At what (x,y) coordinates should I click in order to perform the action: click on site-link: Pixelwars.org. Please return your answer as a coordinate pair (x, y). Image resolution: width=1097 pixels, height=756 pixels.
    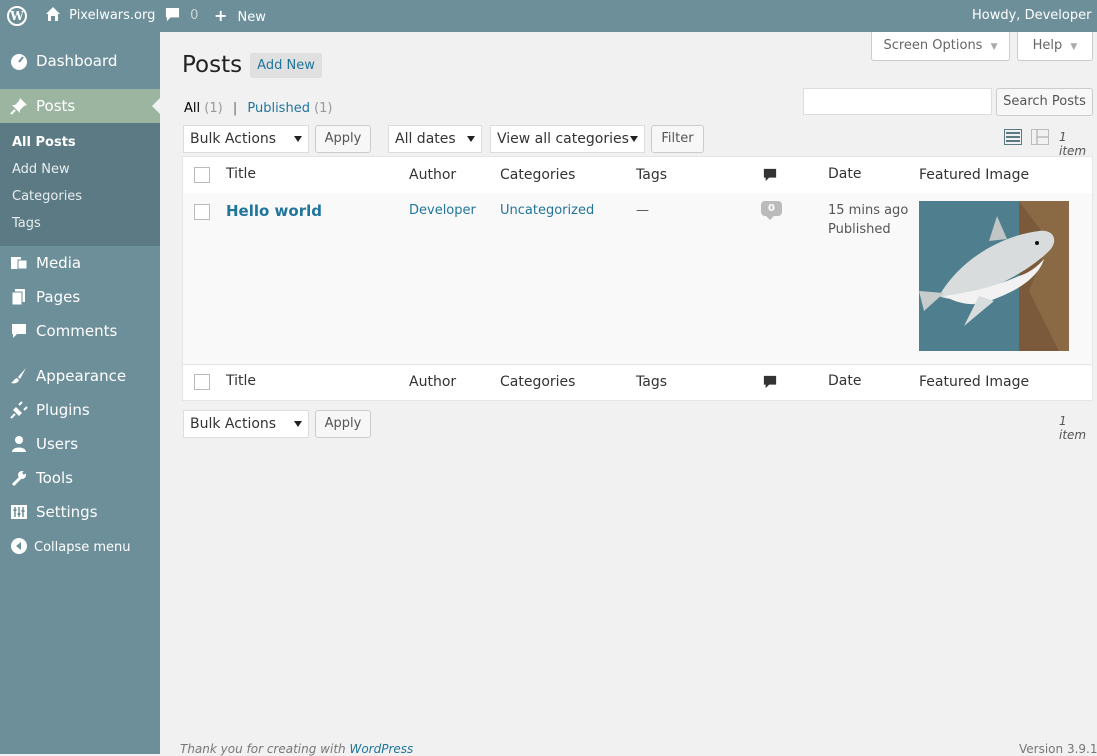
    Looking at the image, I should click on (100, 16).